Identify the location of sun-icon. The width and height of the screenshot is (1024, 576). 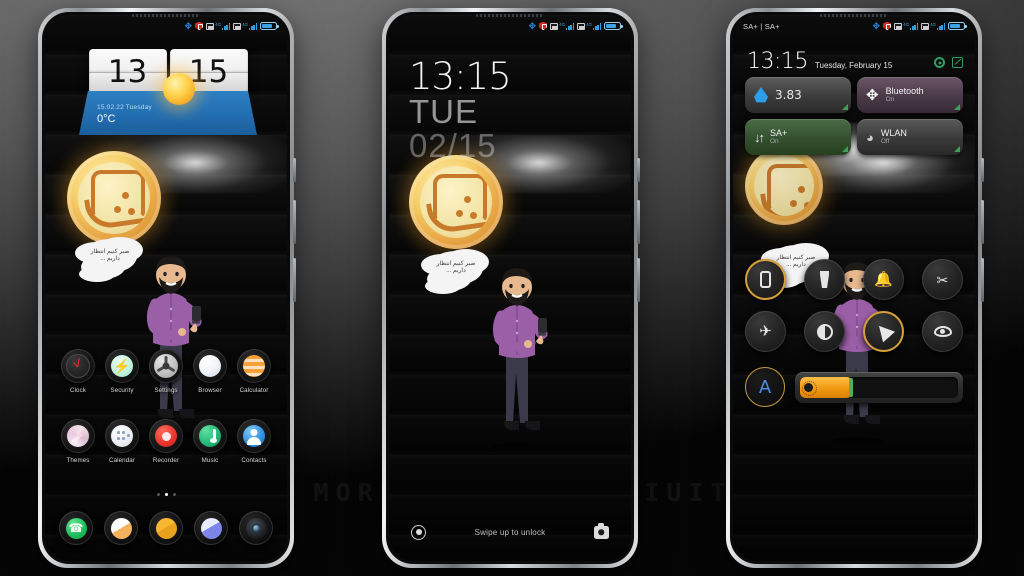
(179, 89).